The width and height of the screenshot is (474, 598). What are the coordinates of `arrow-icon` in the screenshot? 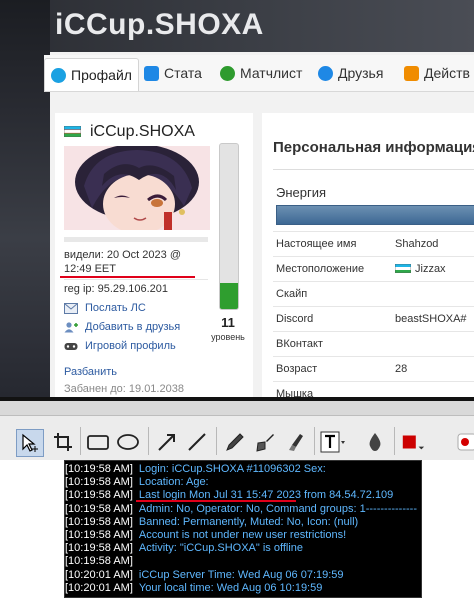 It's located at (166, 442).